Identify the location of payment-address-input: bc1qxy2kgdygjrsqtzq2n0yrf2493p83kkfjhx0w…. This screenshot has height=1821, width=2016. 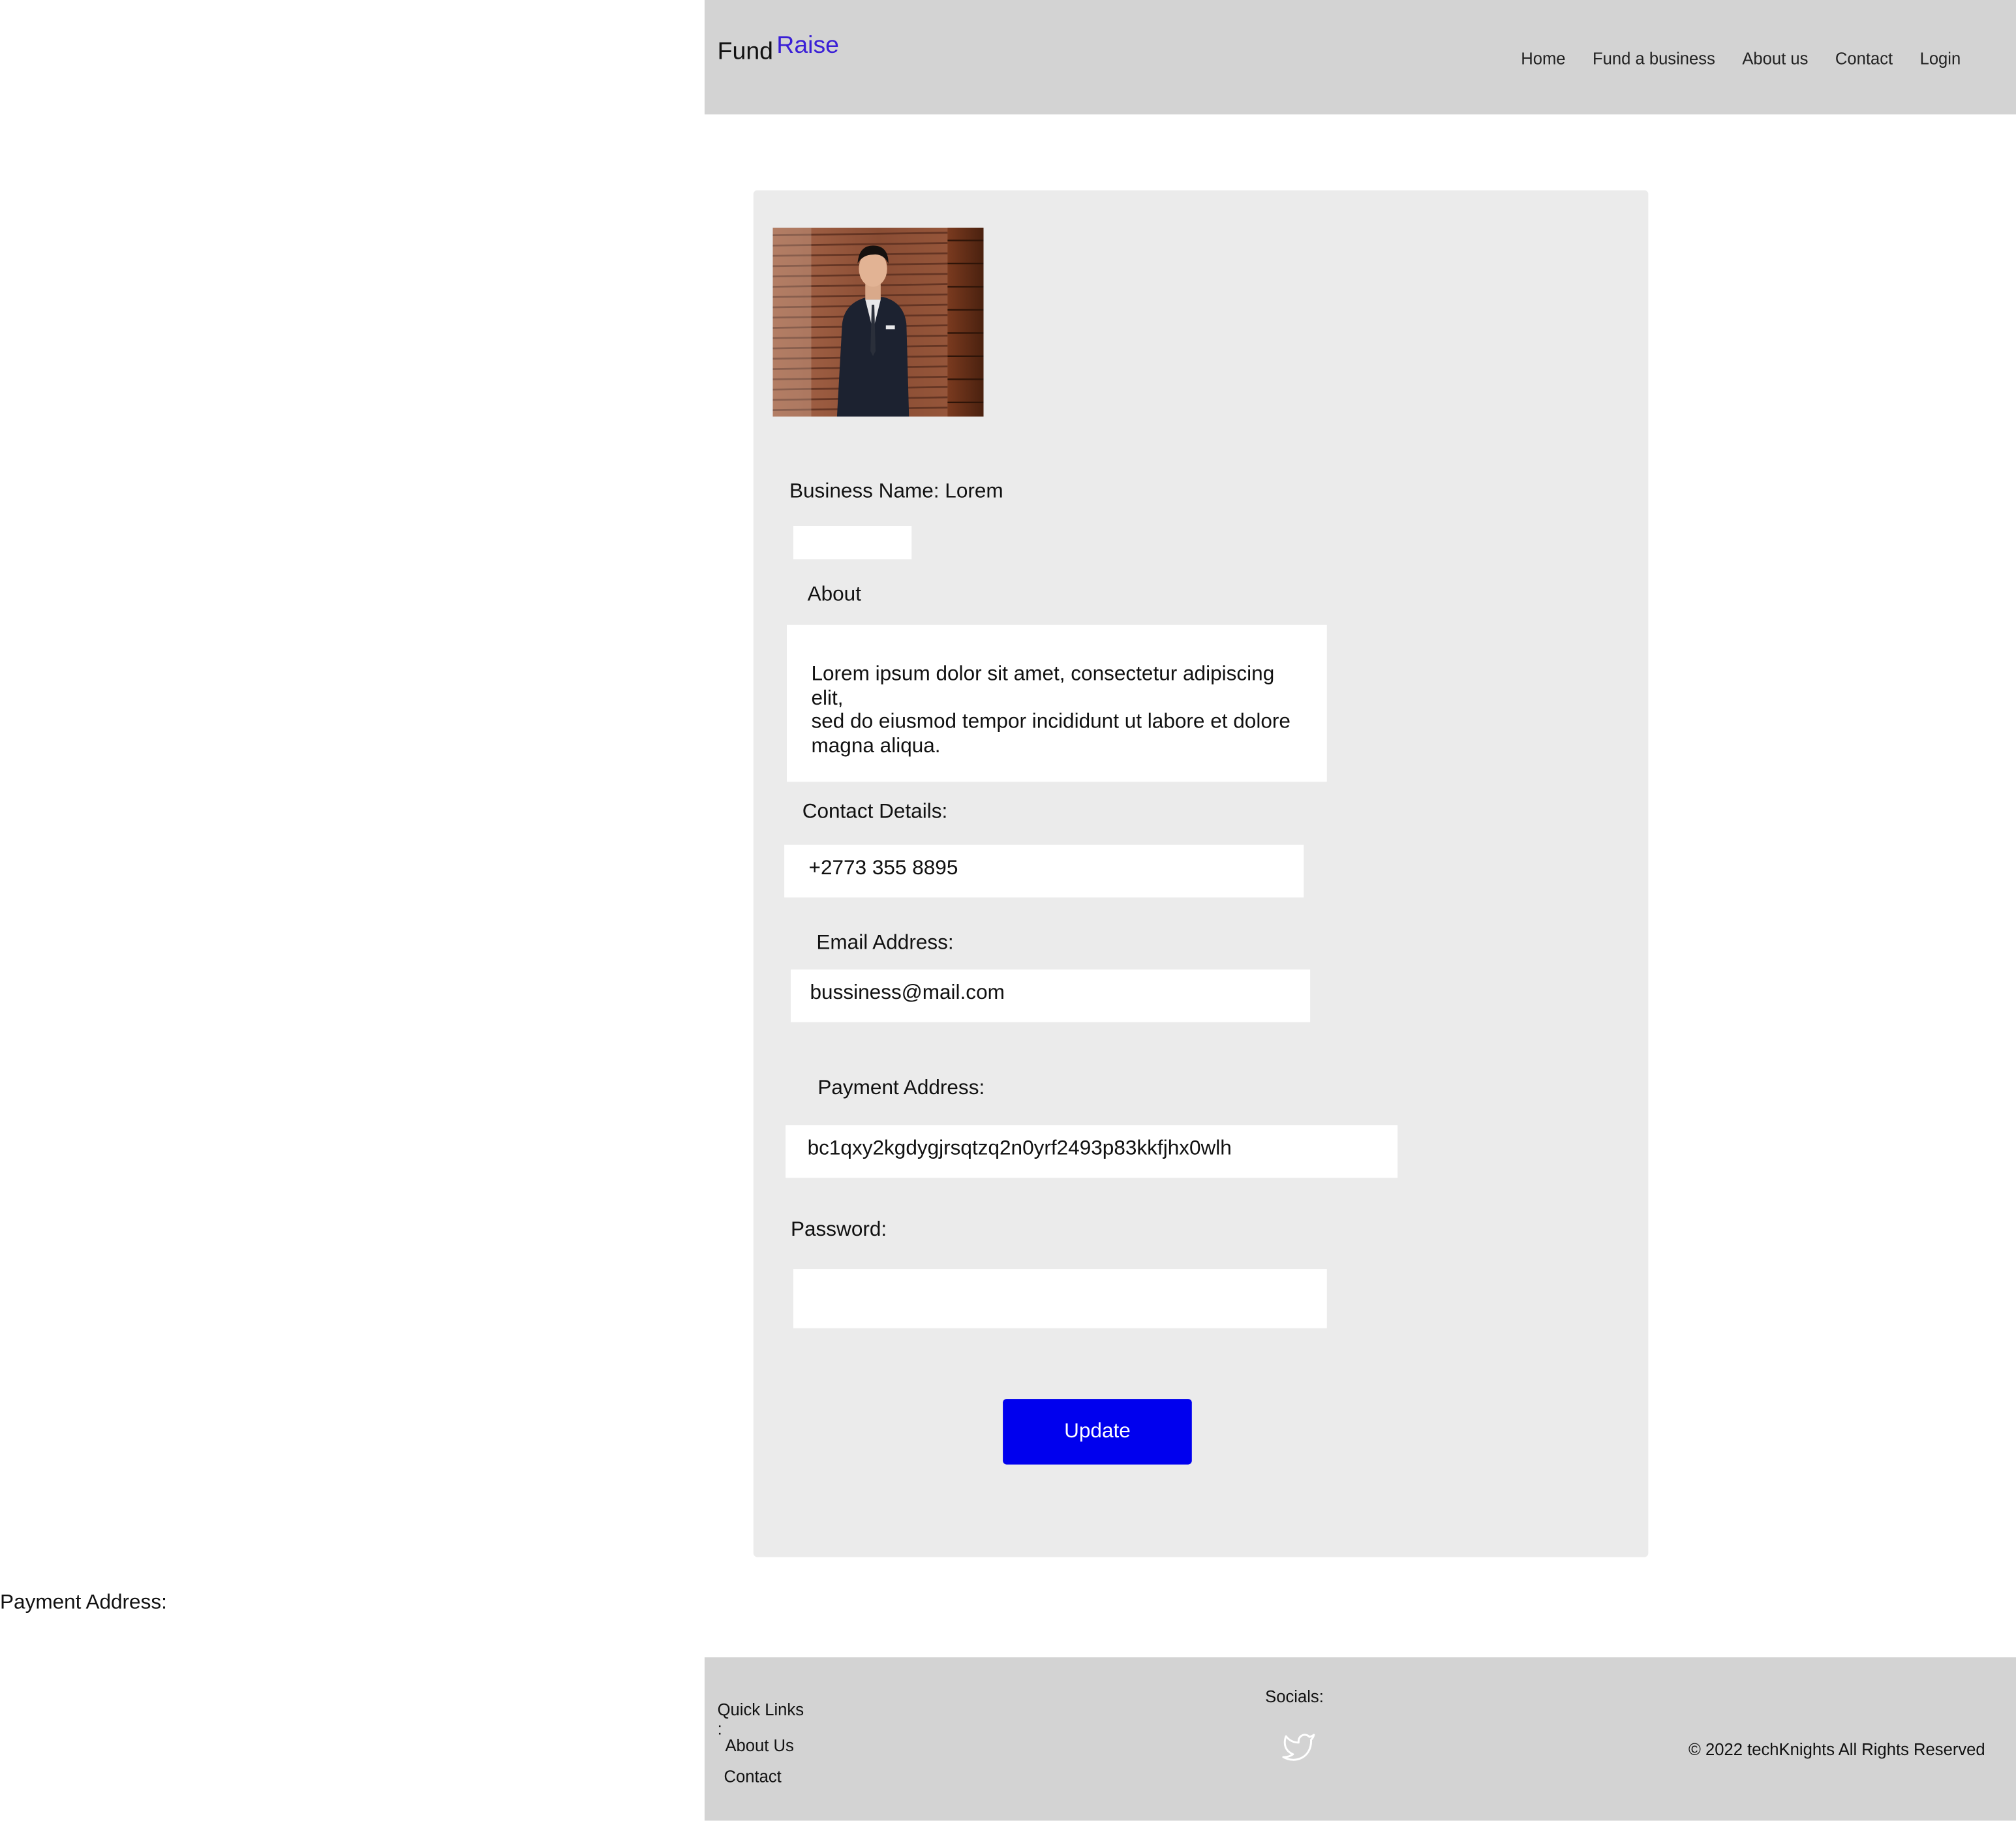
(1092, 1151).